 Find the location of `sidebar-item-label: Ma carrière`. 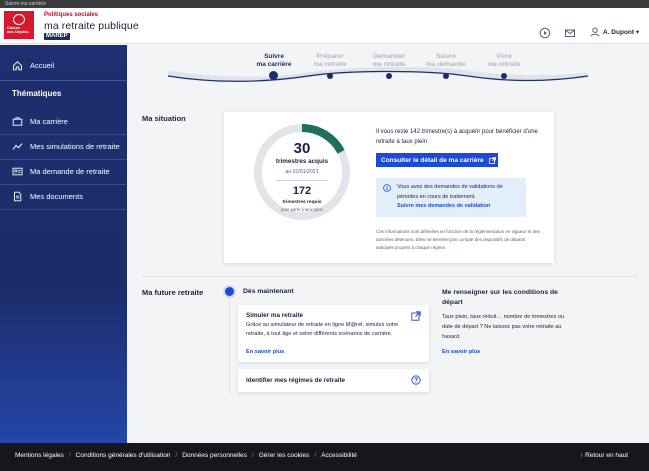

sidebar-item-label: Ma carrière is located at coordinates (49, 121).